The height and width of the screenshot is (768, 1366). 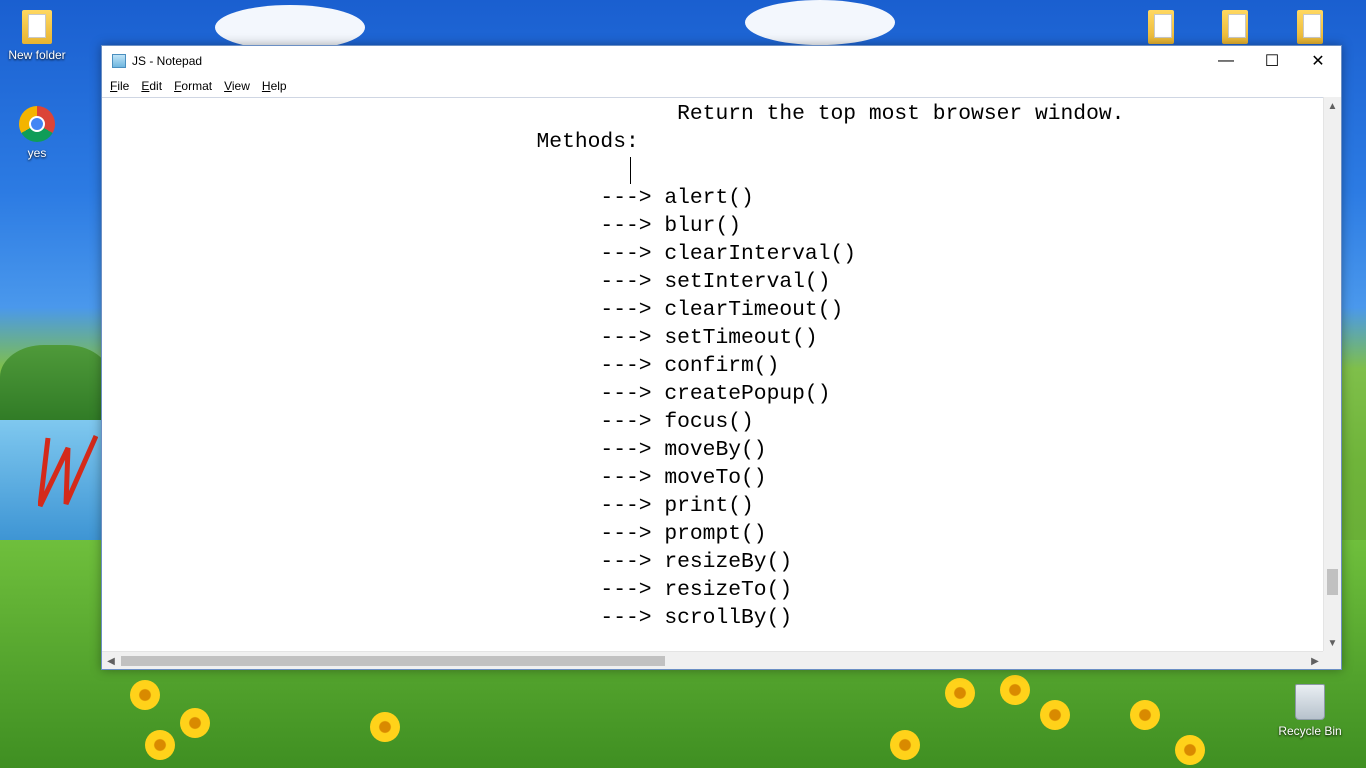 I want to click on red-scribble, so click(x=68, y=471).